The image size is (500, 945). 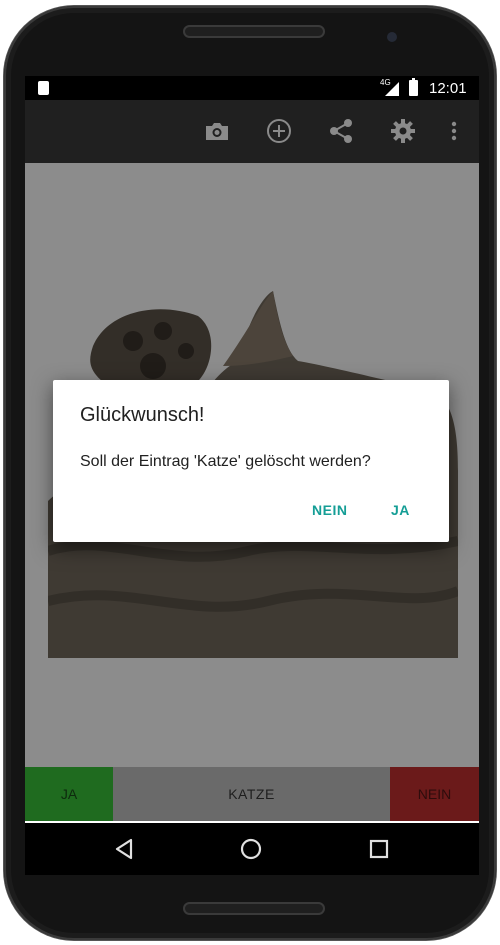 What do you see at coordinates (279, 131) in the screenshot?
I see `add-circle-icon` at bounding box center [279, 131].